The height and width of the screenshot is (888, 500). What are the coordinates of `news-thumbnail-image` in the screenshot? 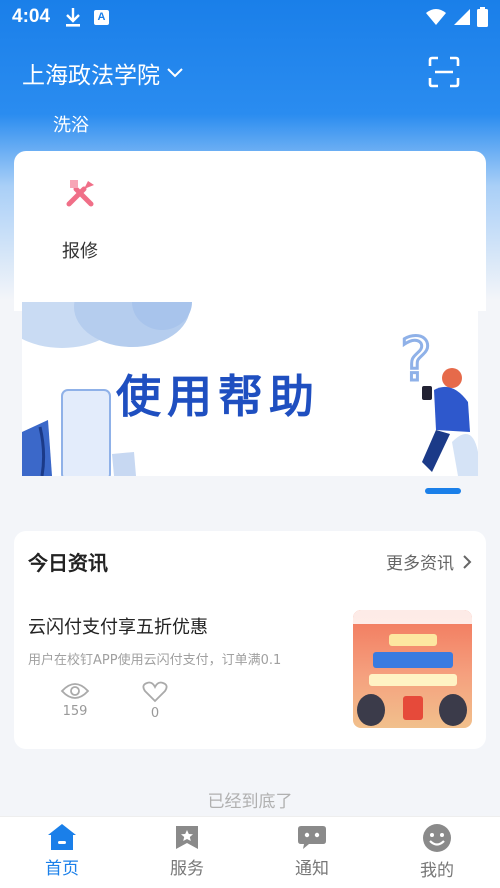 It's located at (412, 668).